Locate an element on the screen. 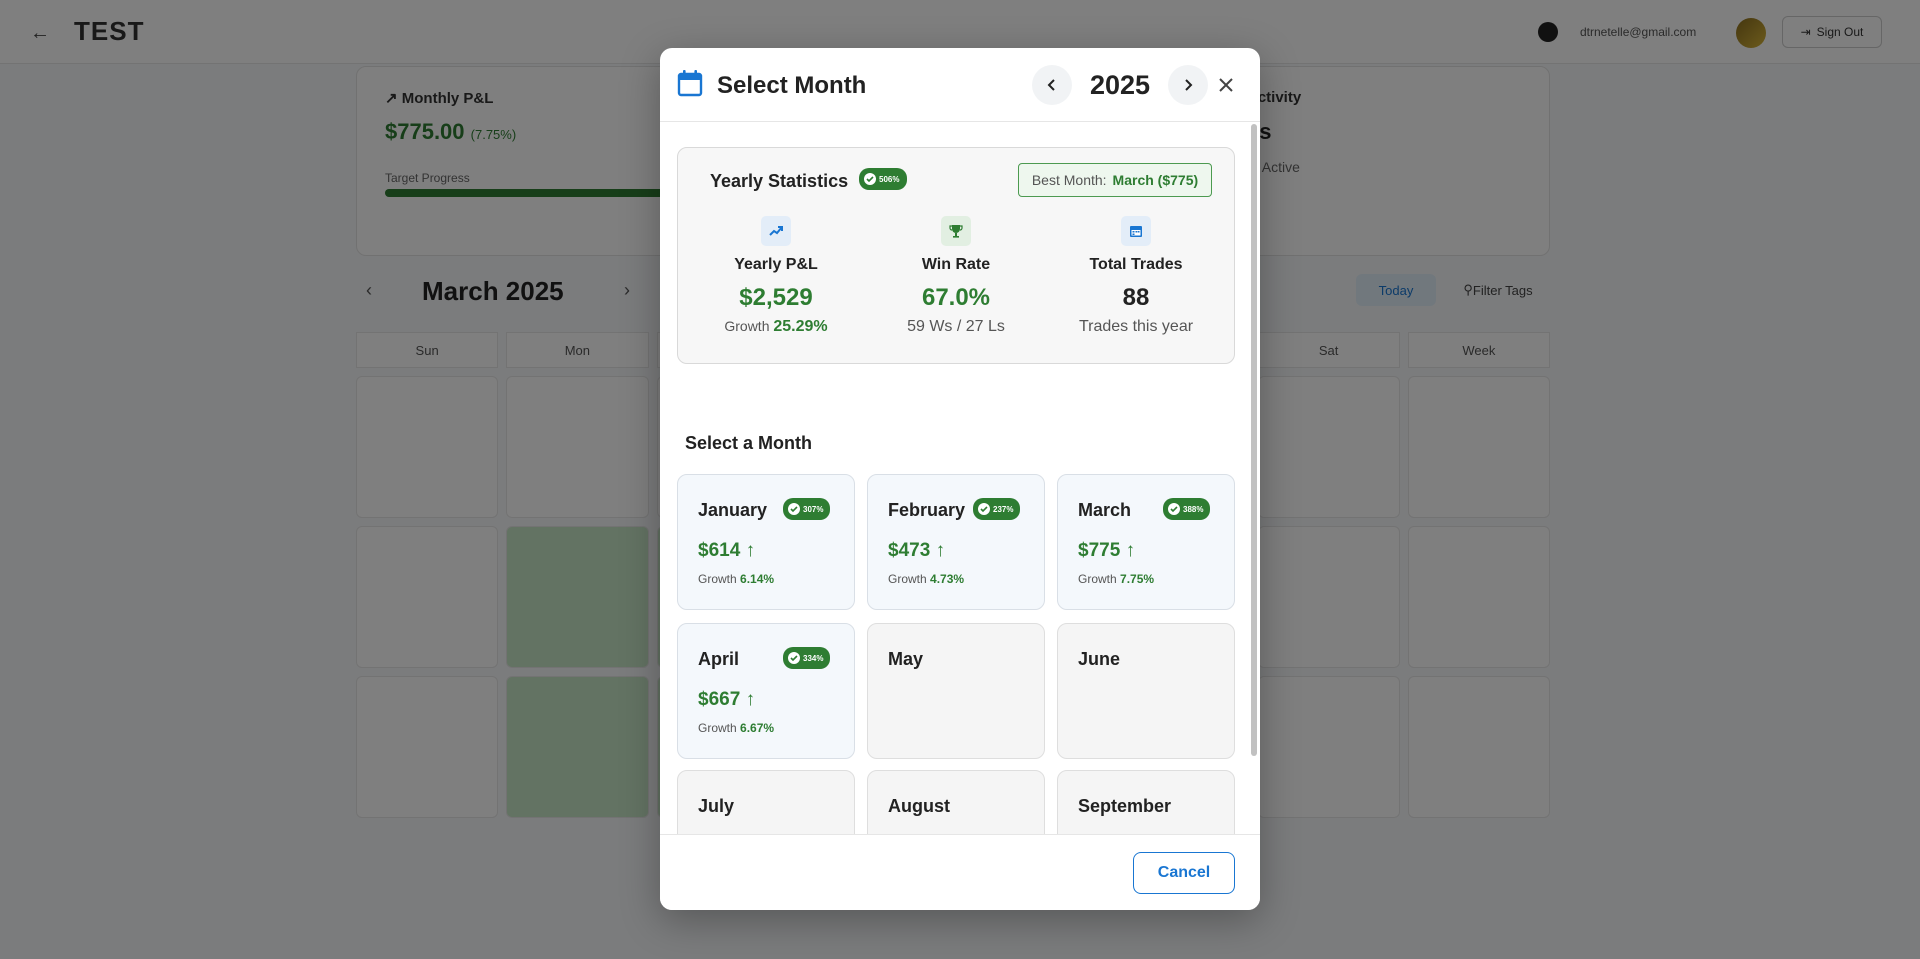 Image resolution: width=1920 pixels, height=959 pixels. chevron-right-icon is located at coordinates (1189, 85).